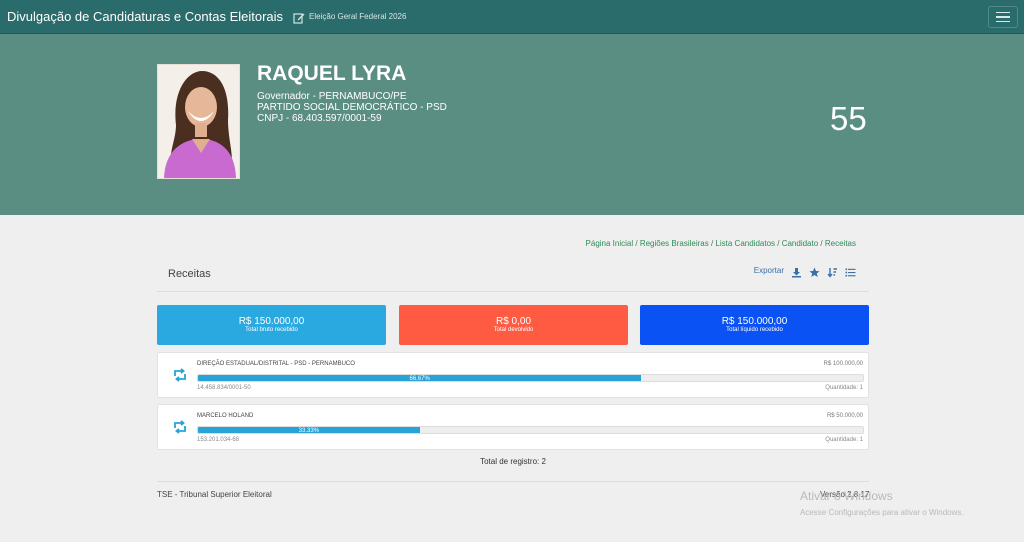 This screenshot has width=1024, height=542. I want to click on footer-org: TSE - Tribunal Superior Eleitoral, so click(214, 494).